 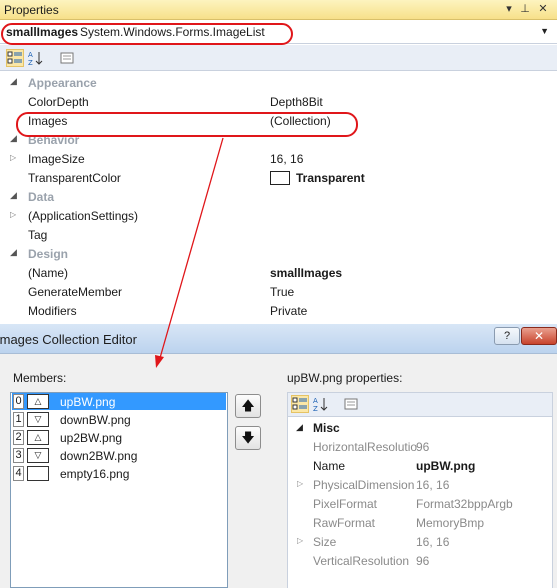 What do you see at coordinates (509, 9) in the screenshot?
I see `dropdown-icon: ▾` at bounding box center [509, 9].